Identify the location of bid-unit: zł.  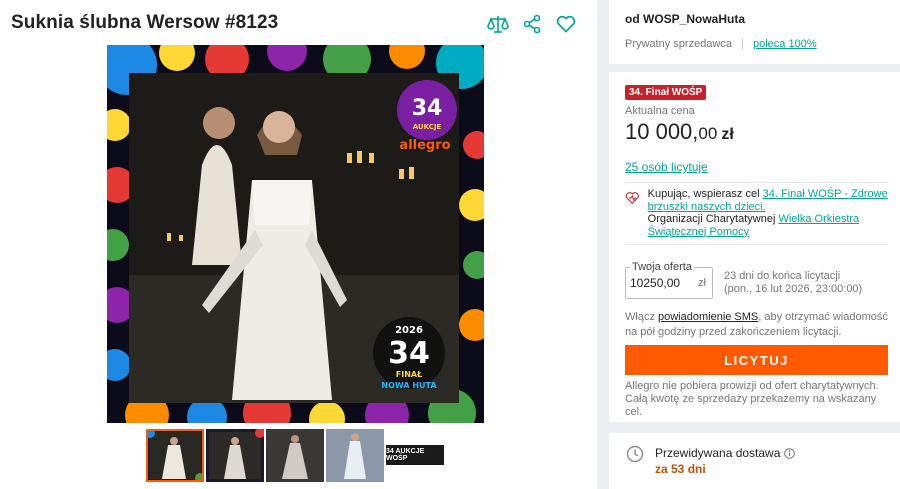
(702, 283).